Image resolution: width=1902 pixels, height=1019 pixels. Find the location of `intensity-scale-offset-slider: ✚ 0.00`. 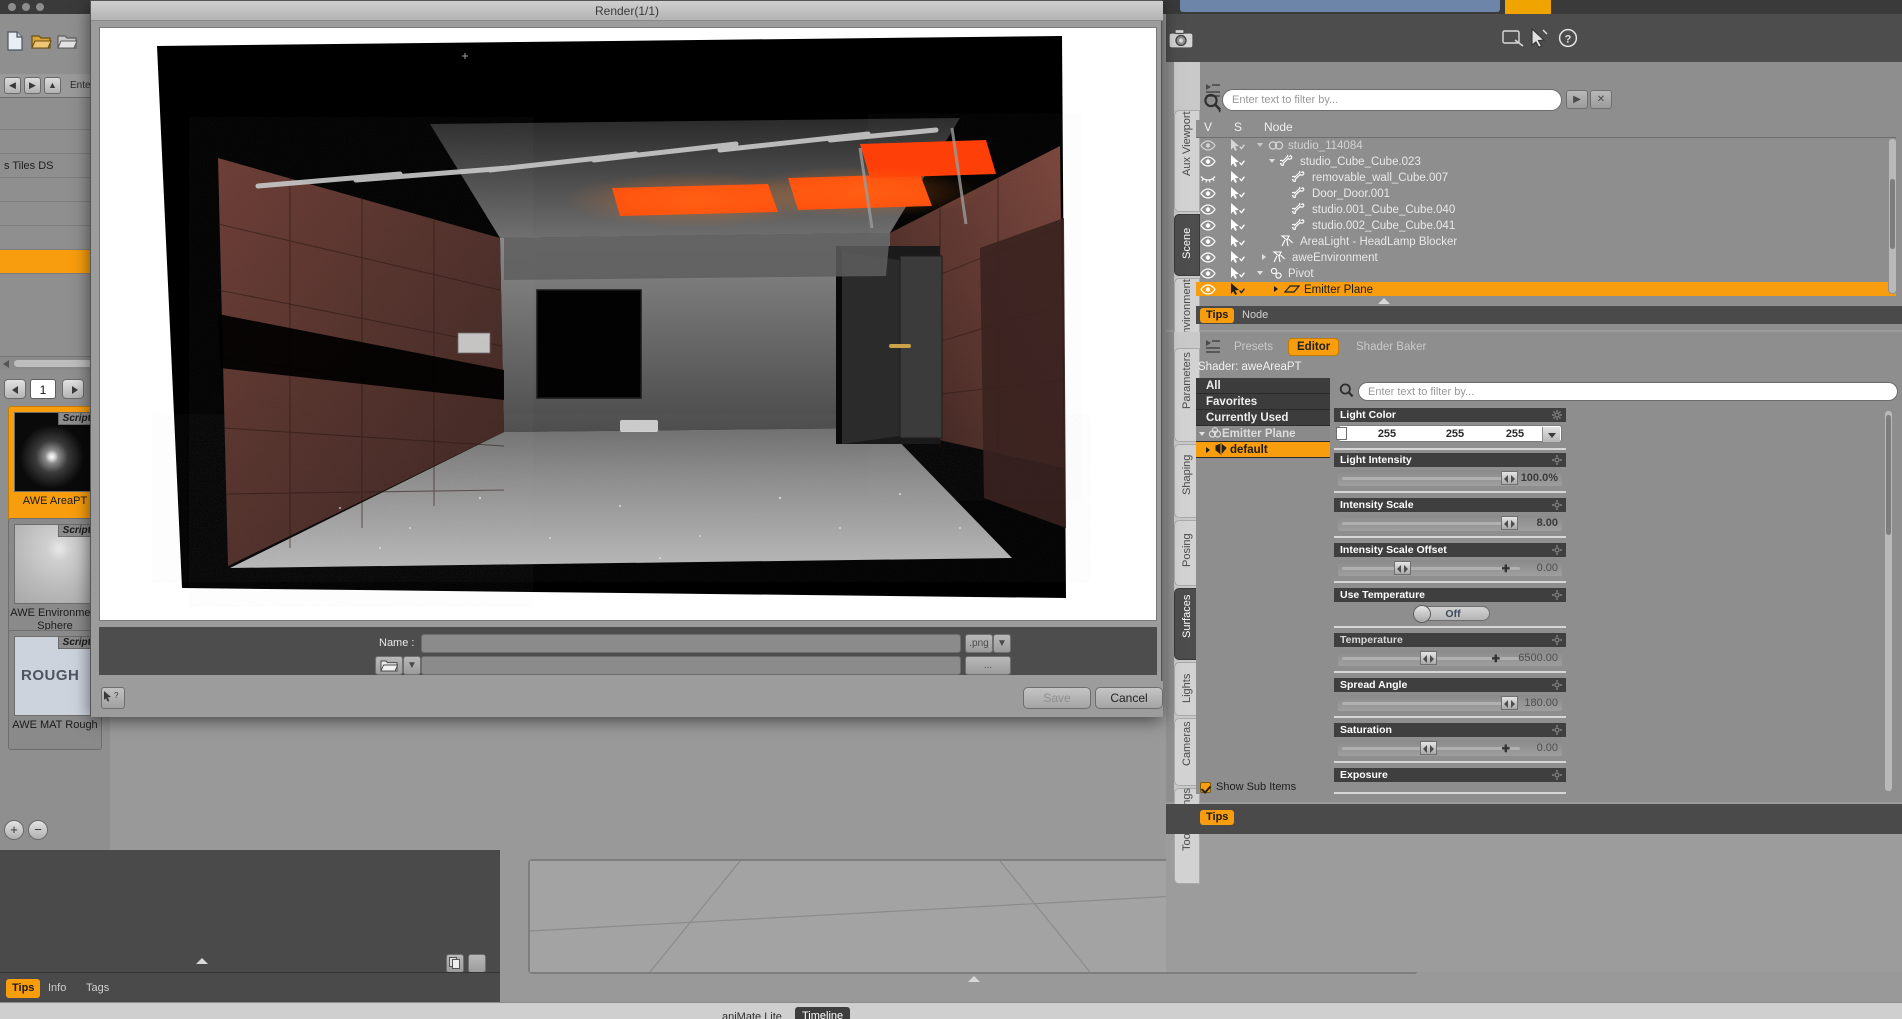

intensity-scale-offset-slider: ✚ 0.00 is located at coordinates (1450, 568).